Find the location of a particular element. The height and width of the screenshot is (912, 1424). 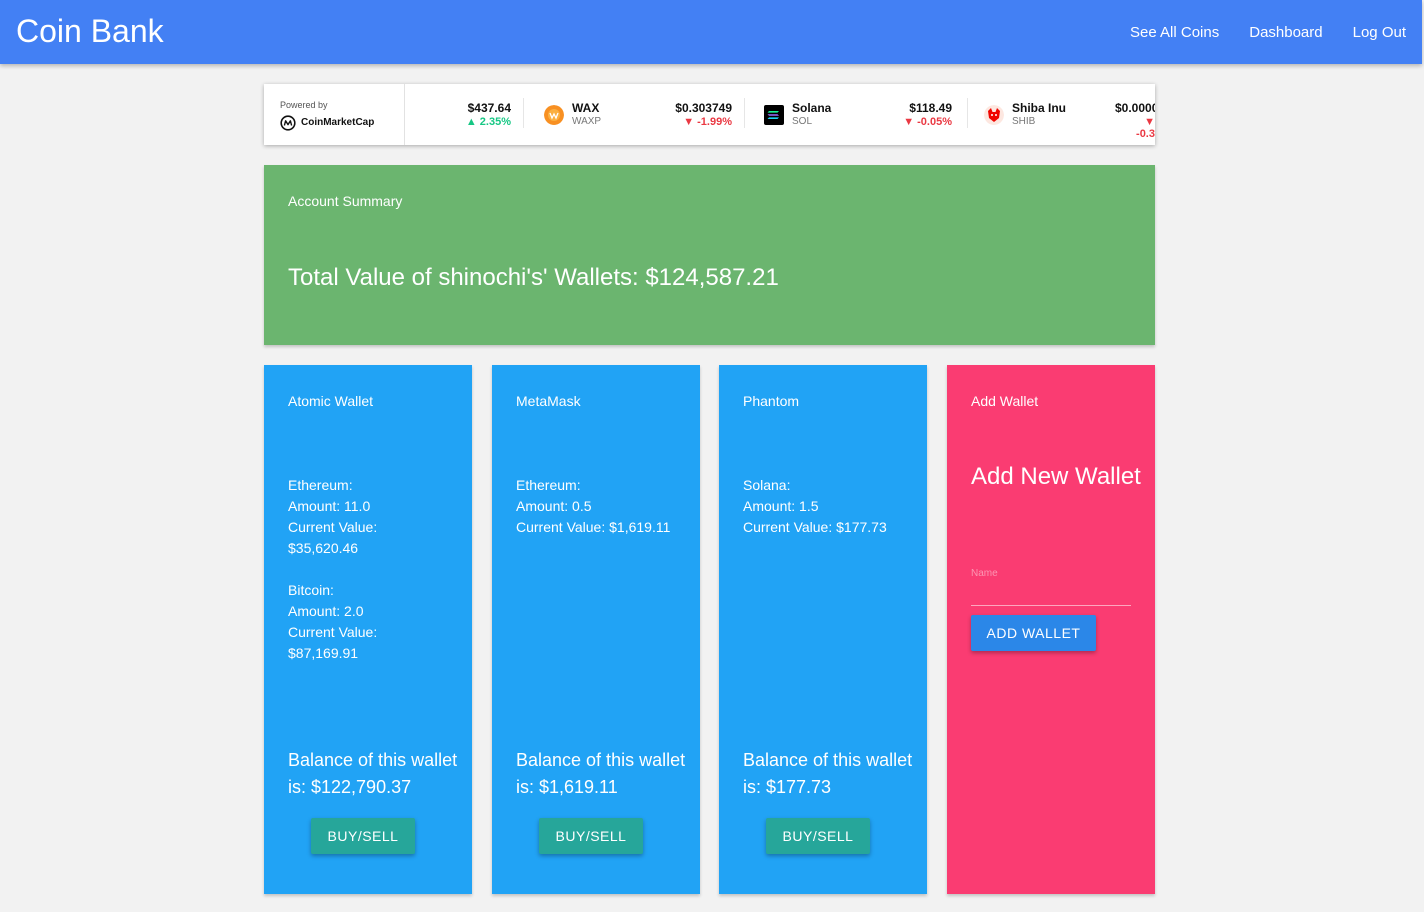

coin-name: Solana is located at coordinates (812, 108).